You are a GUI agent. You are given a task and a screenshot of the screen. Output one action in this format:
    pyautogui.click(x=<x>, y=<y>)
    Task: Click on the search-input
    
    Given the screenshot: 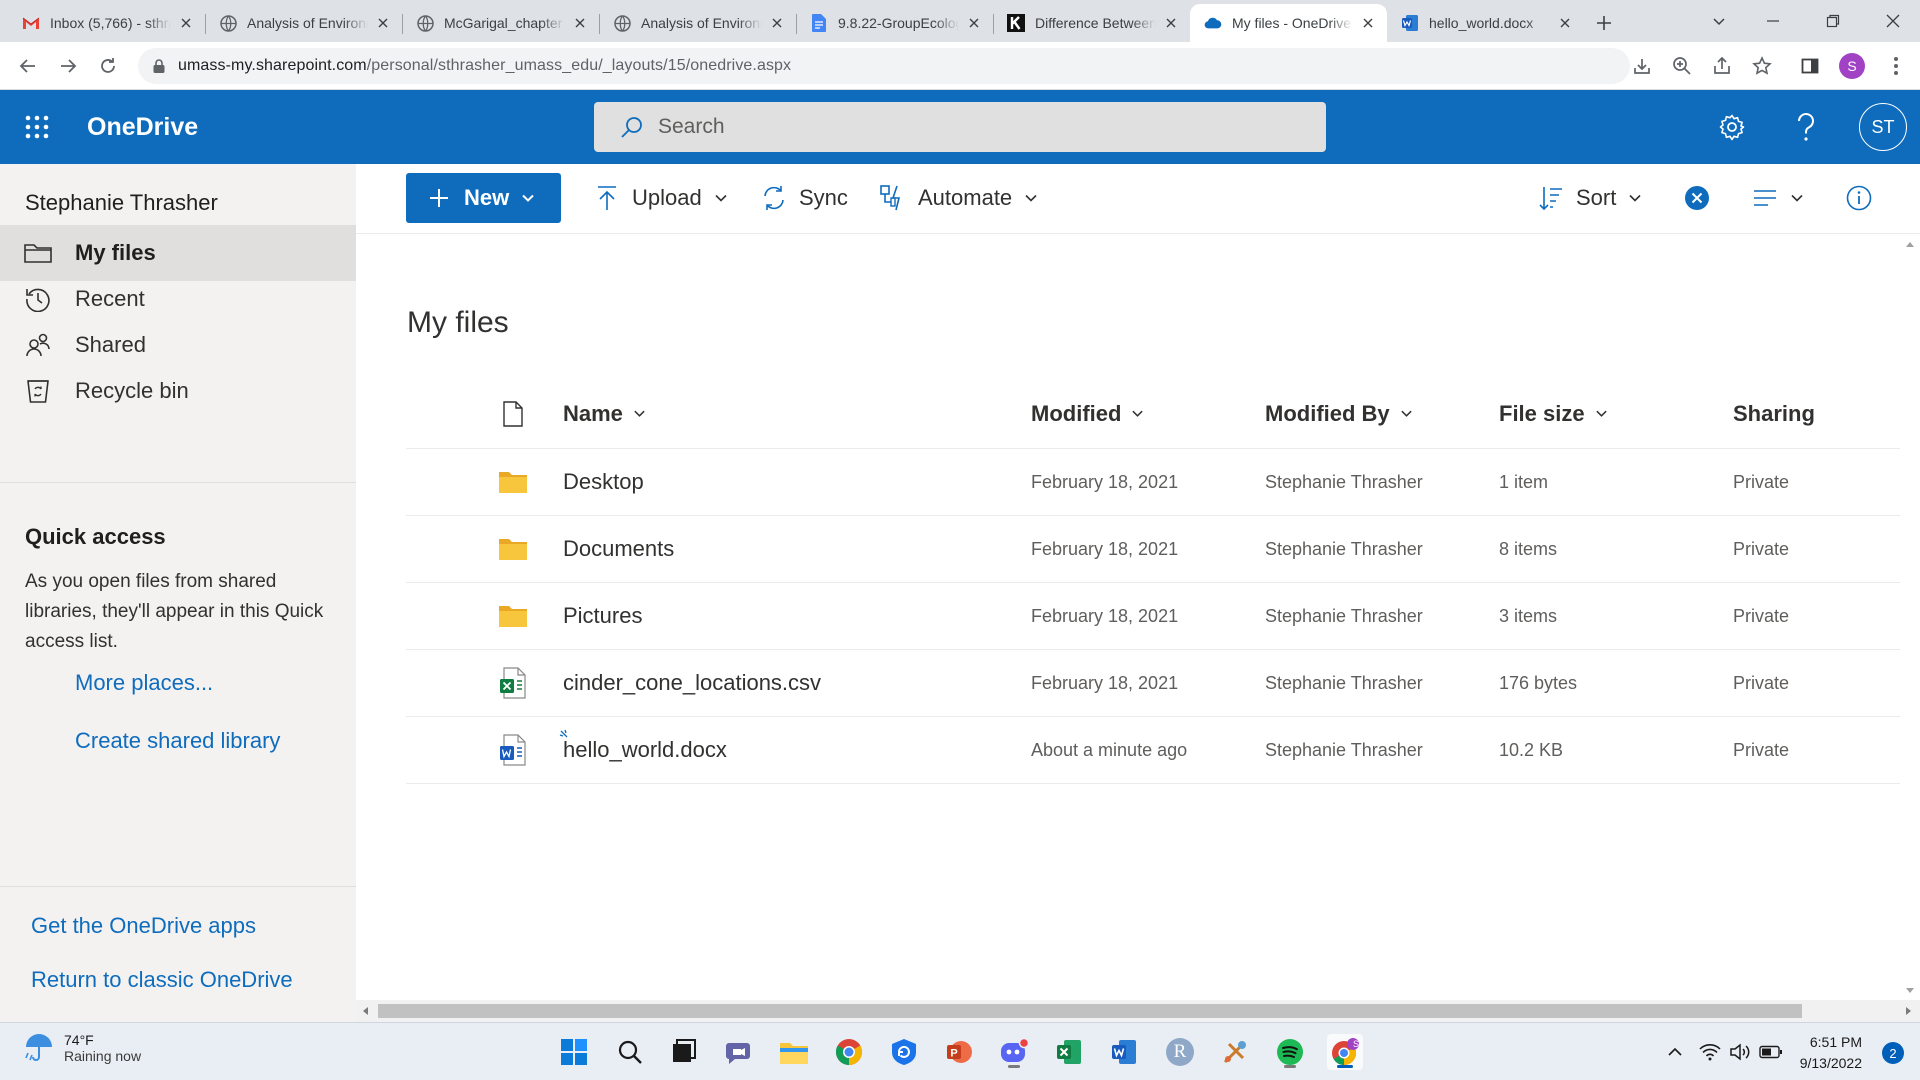 What is the action you would take?
    pyautogui.click(x=958, y=127)
    